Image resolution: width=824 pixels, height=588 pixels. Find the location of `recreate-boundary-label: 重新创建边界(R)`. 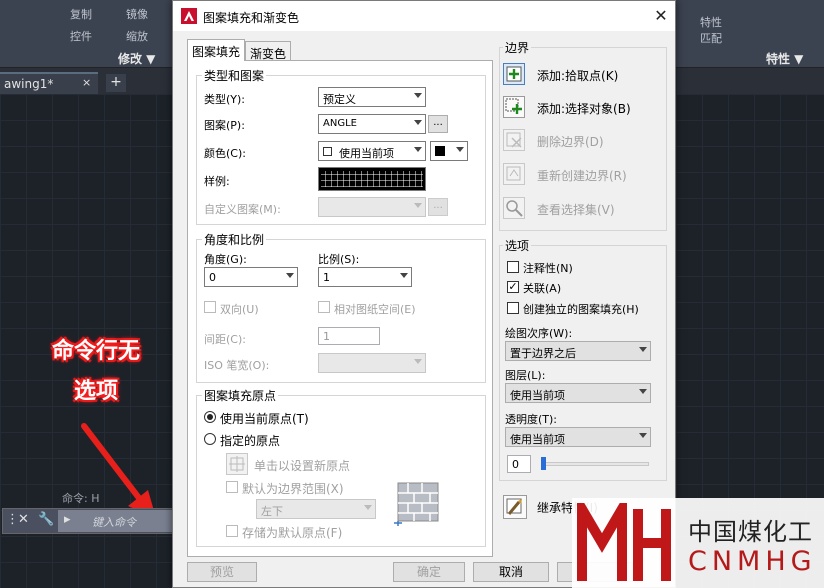

recreate-boundary-label: 重新创建边界(R) is located at coordinates (582, 175).